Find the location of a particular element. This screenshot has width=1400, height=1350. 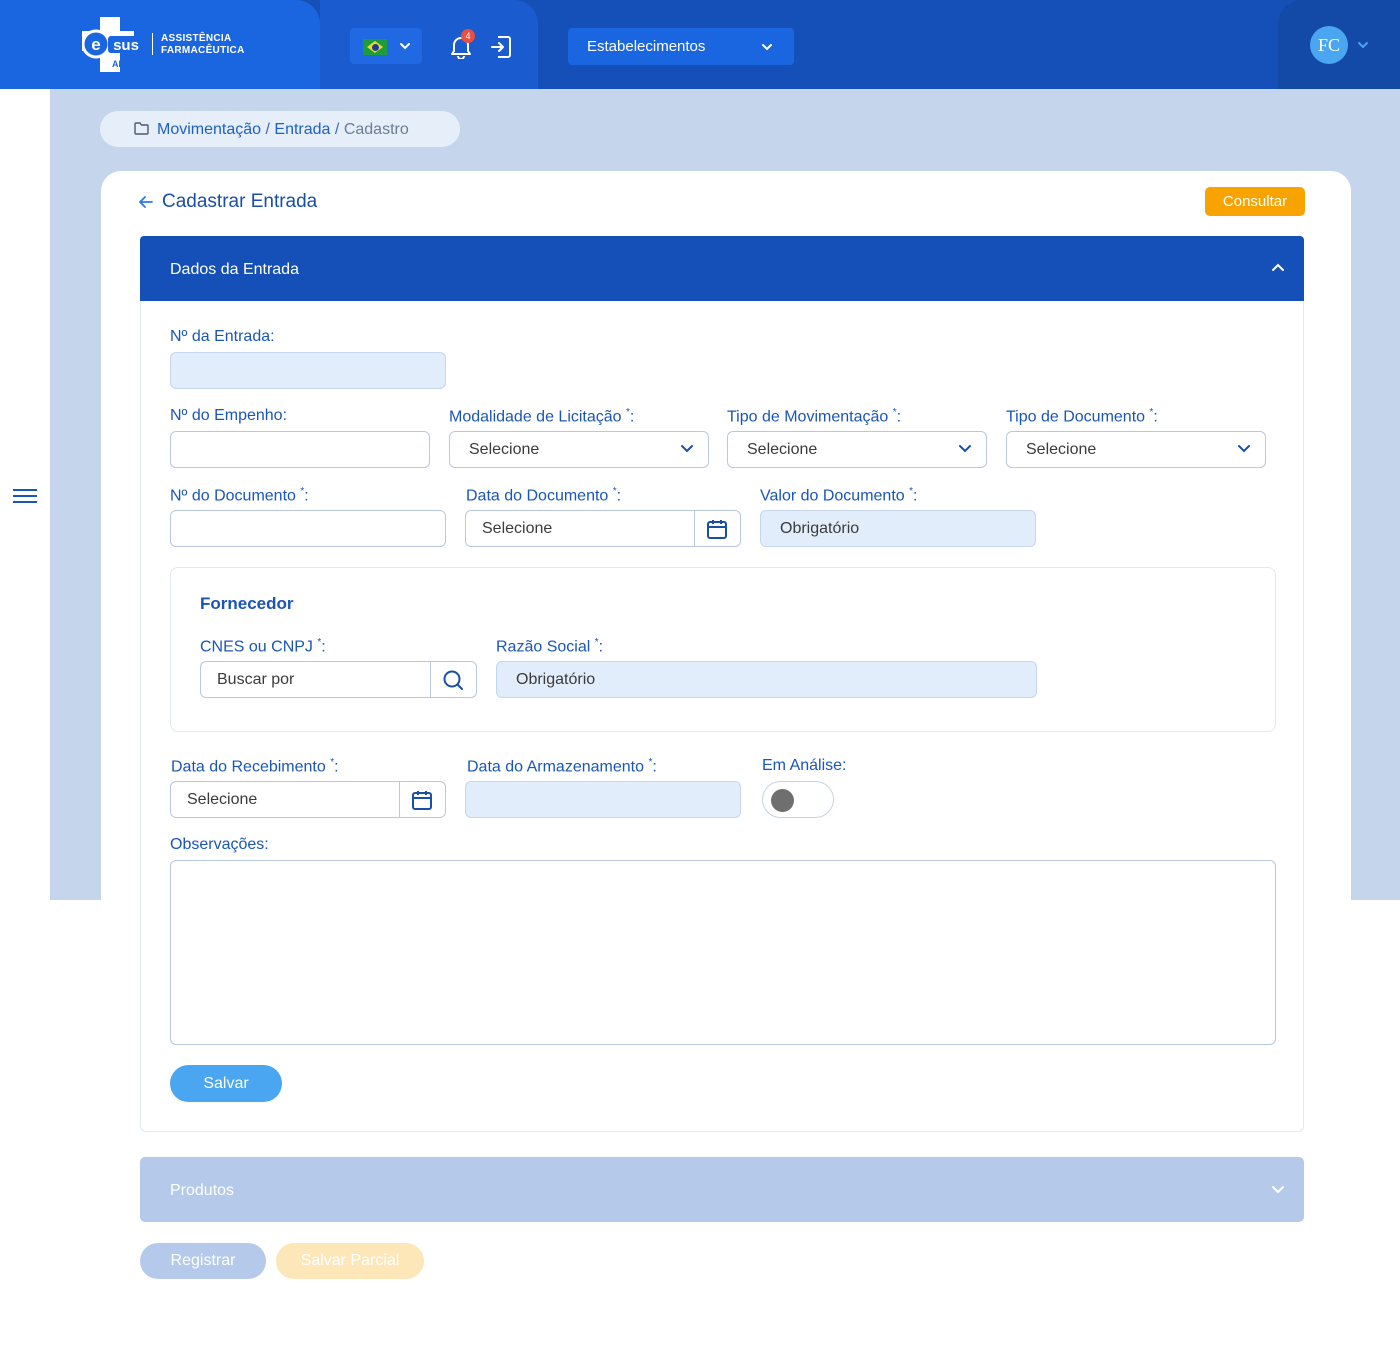

establishment-select: Estabelecimentos is located at coordinates (681, 46).